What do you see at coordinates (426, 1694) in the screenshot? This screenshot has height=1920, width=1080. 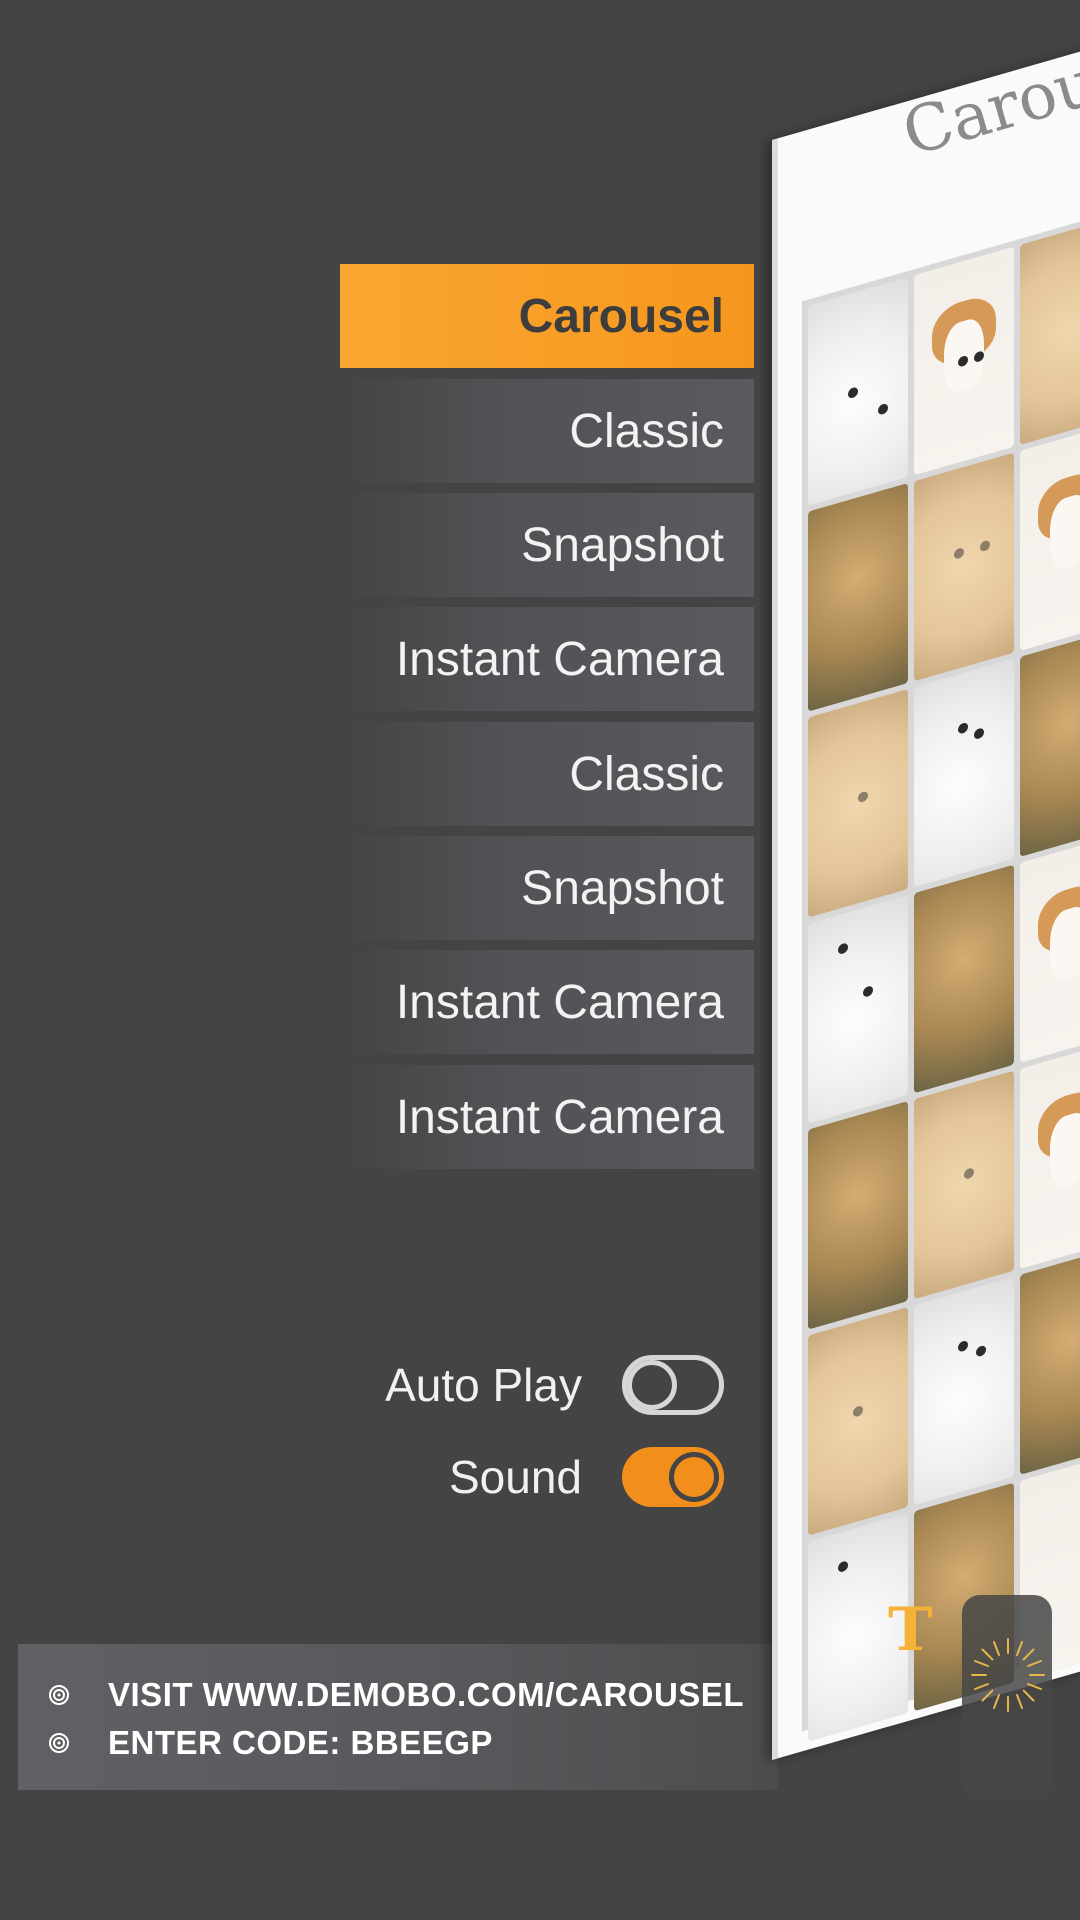 I see `visit-url-text: VISIT WWW.DEMOBO.COM/CAROUSEL` at bounding box center [426, 1694].